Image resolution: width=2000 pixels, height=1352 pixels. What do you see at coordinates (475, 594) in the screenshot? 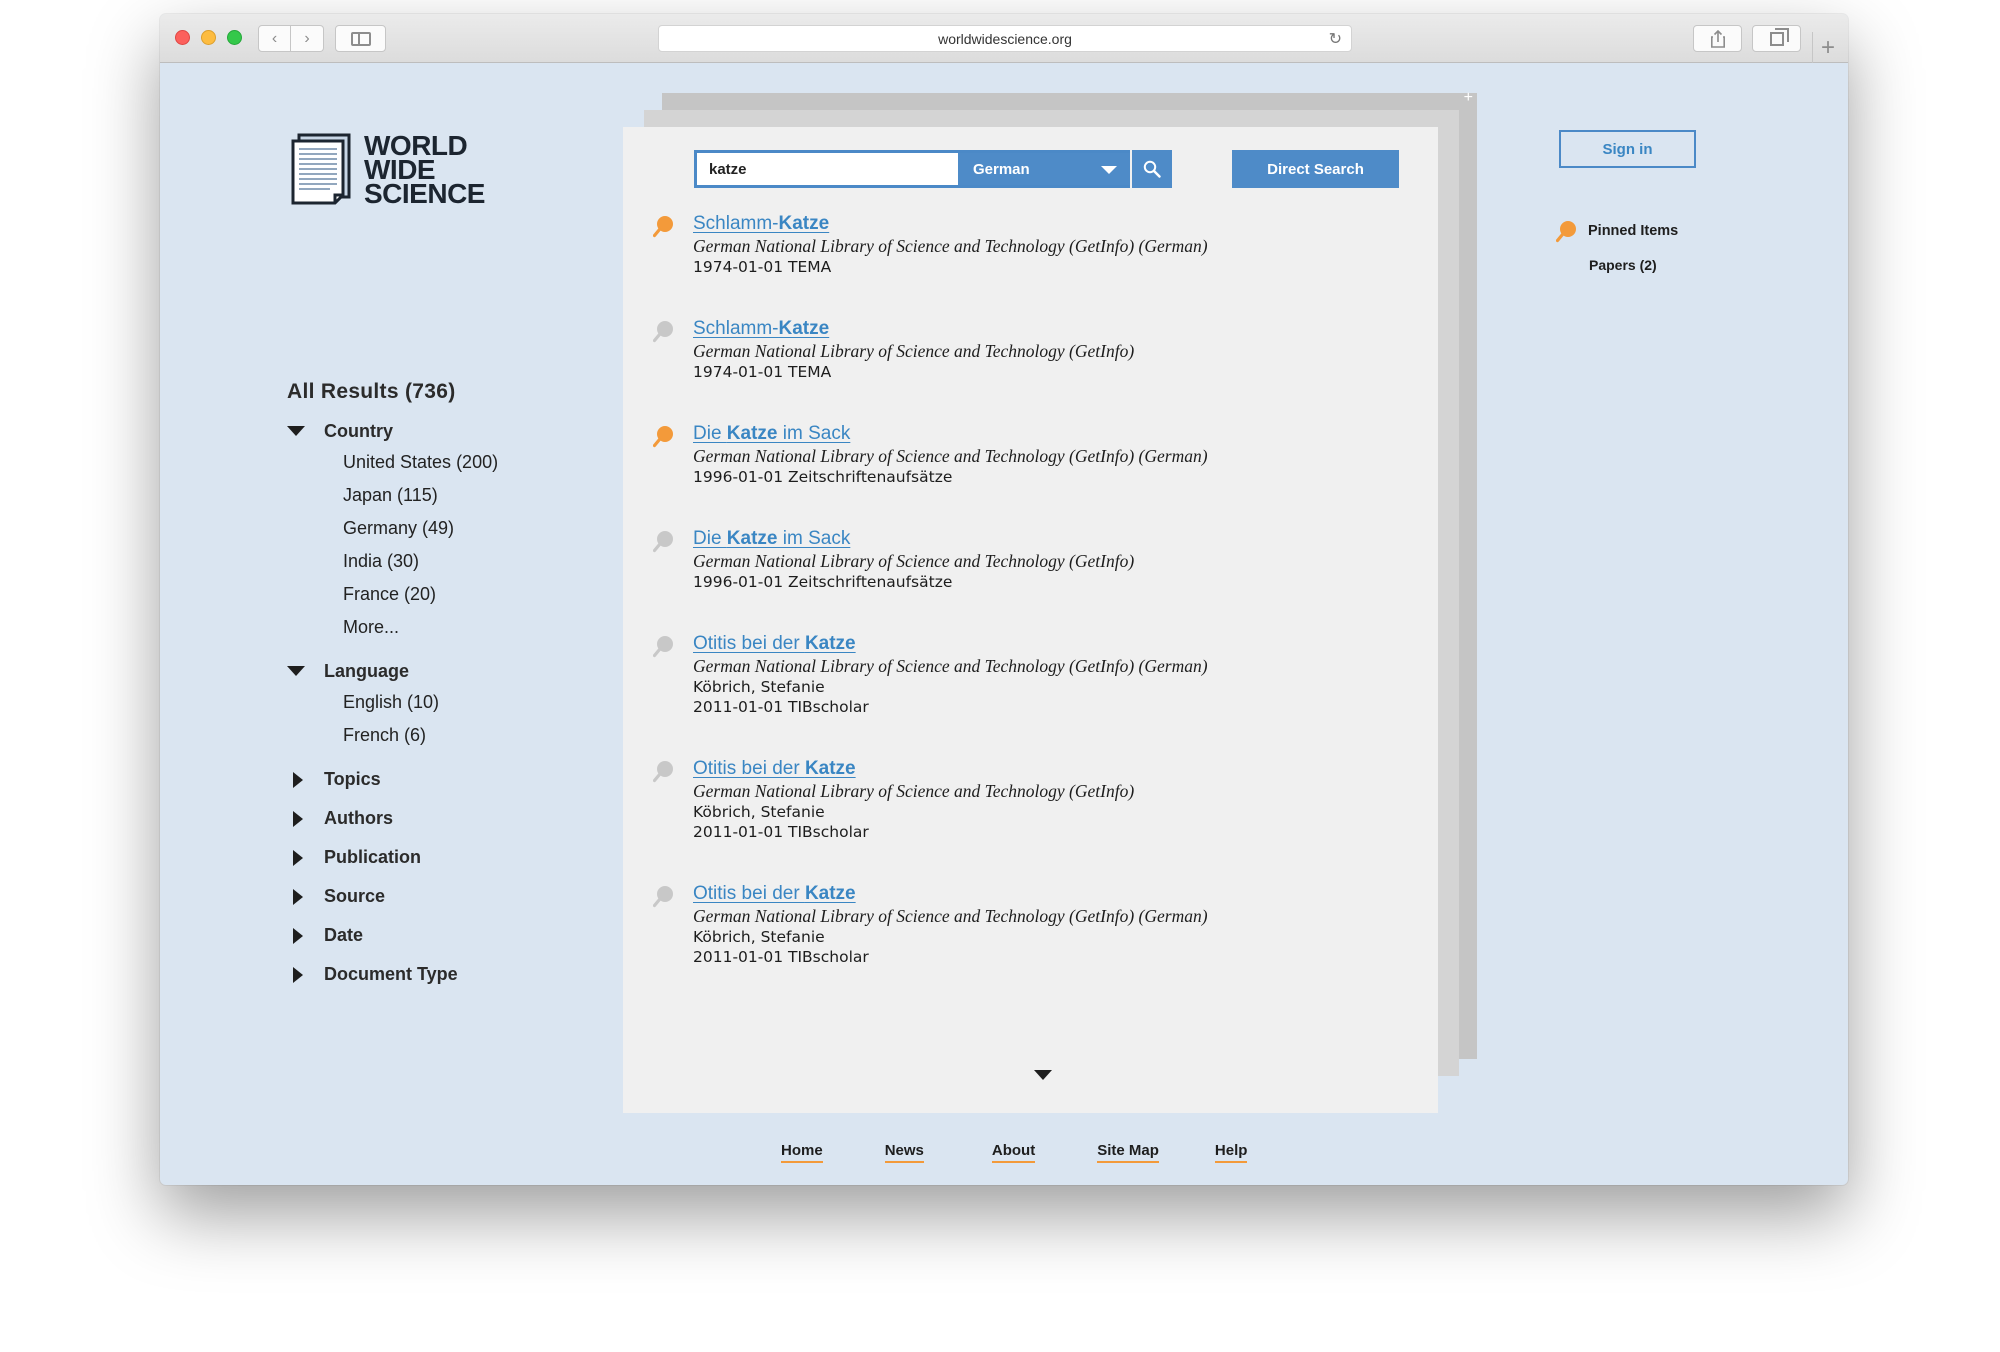
I see `facet-country-item: France (20)` at bounding box center [475, 594].